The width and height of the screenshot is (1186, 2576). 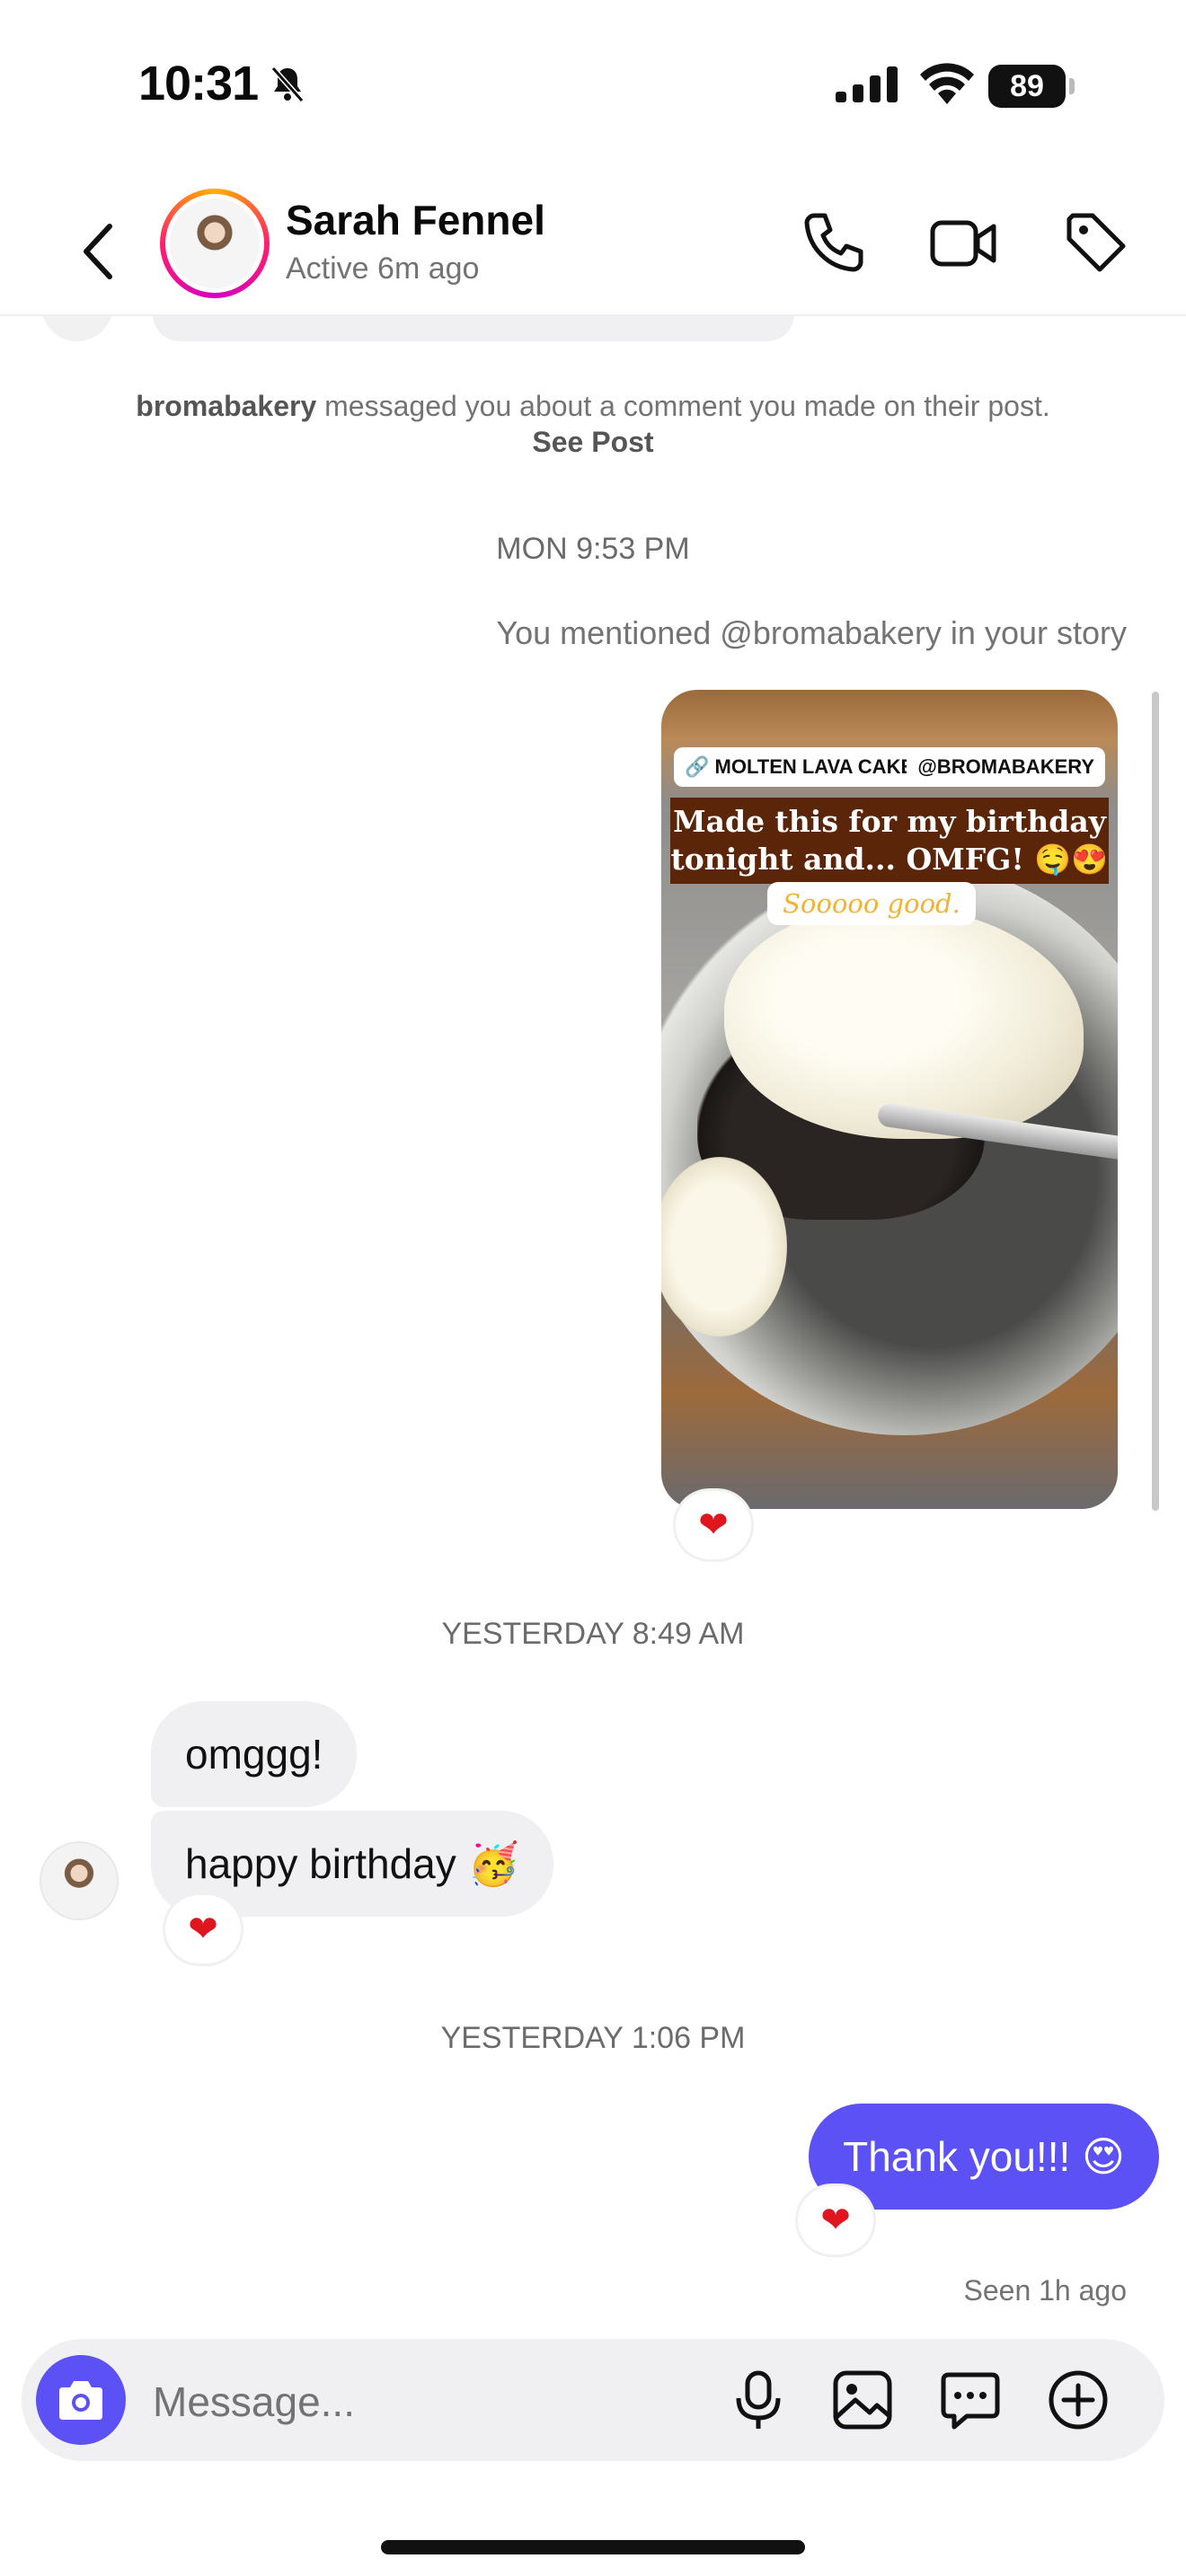 What do you see at coordinates (862, 2400) in the screenshot?
I see `gallery-icon` at bounding box center [862, 2400].